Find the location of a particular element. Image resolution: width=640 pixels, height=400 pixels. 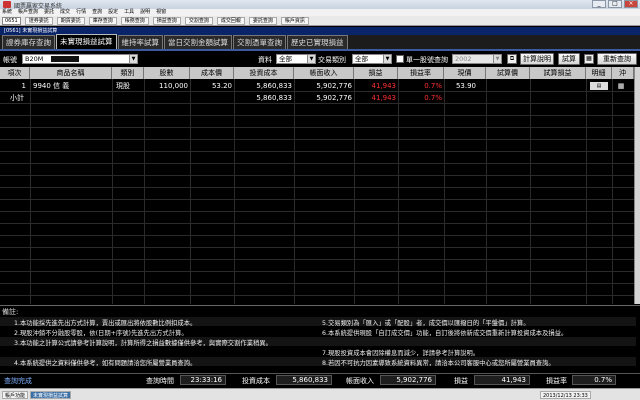

menu-item: 系統 is located at coordinates (7, 12).